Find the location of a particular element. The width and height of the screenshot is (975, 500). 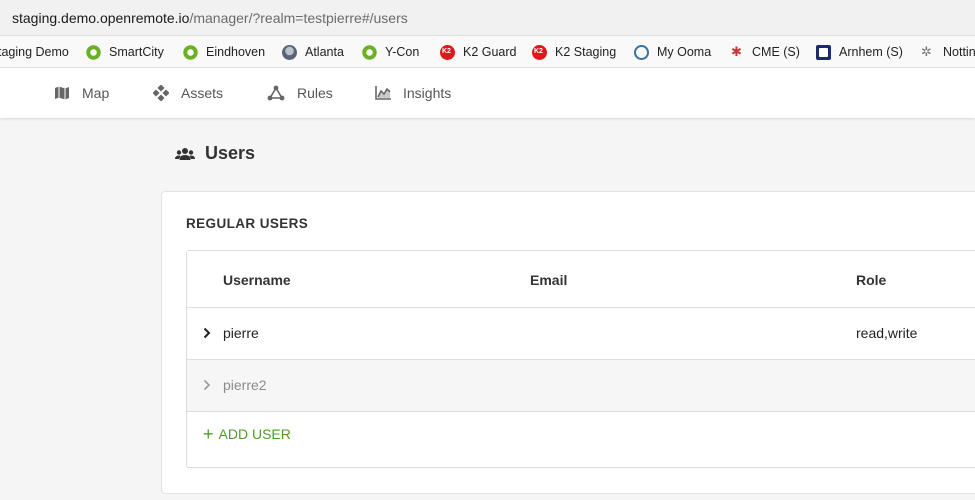

bookmark-label: taging Demo is located at coordinates (34, 52).